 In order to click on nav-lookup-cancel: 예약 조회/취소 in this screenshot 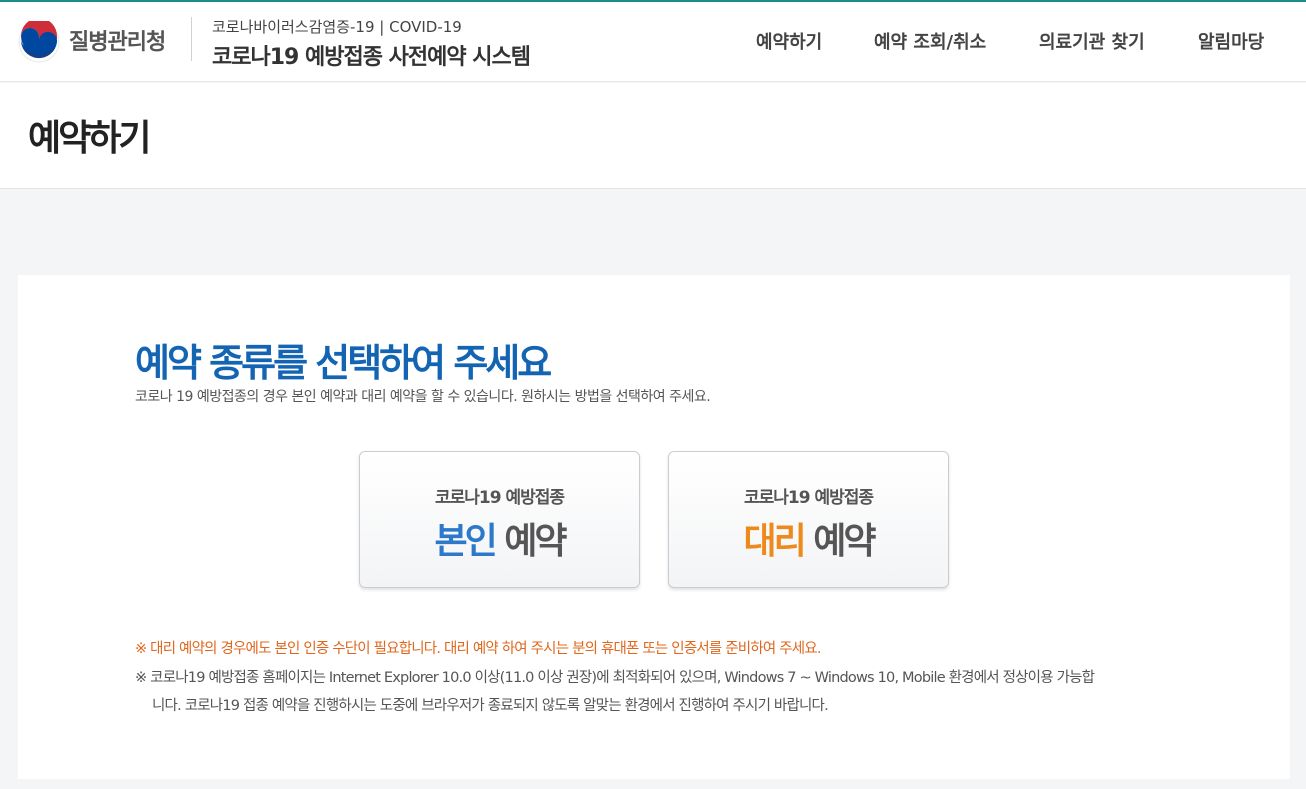, I will do `click(930, 41)`.